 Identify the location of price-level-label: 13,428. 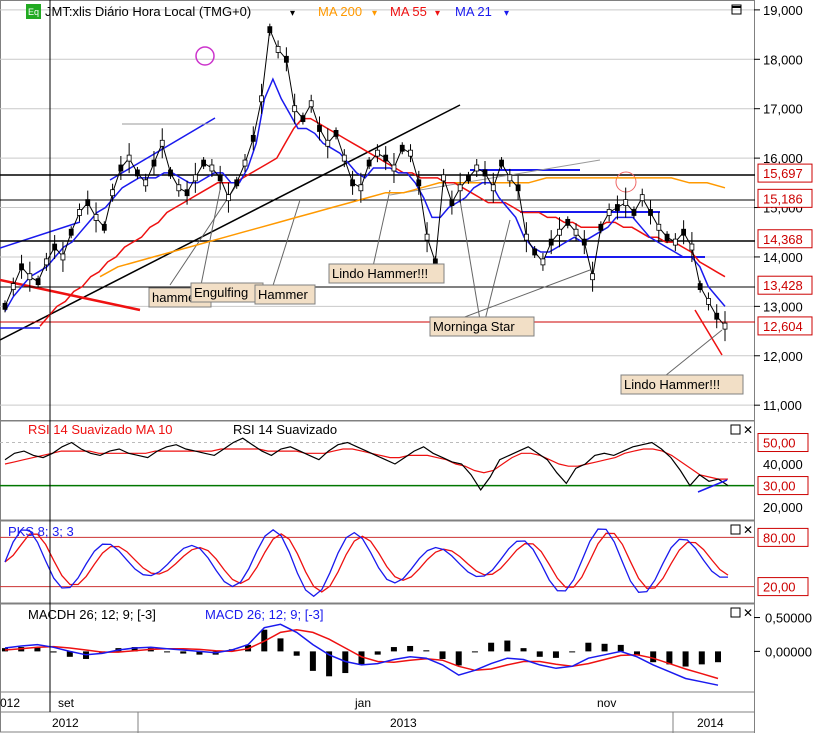
(783, 285).